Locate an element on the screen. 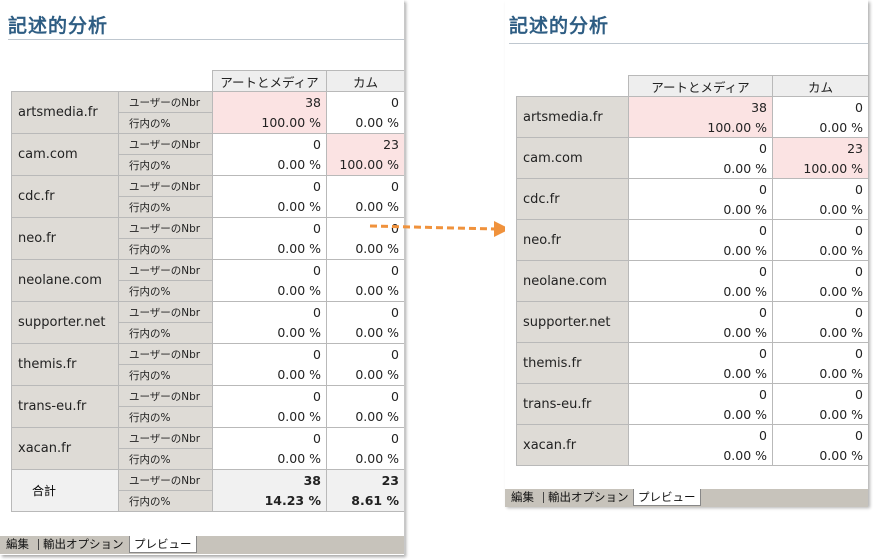 Image resolution: width=873 pixels, height=560 pixels. left-panel-edge is located at coordinates (404, 280).